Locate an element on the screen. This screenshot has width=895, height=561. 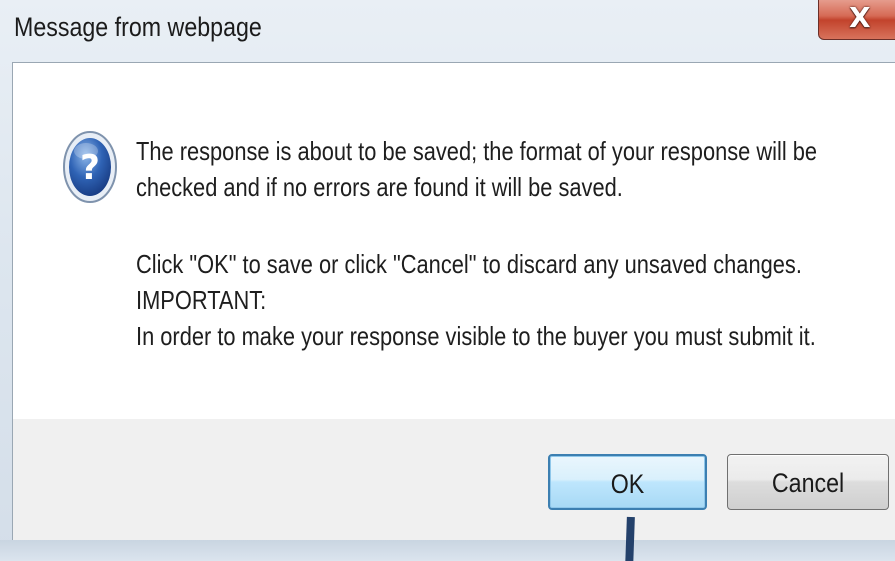
window-bottom-border is located at coordinates (447, 550).